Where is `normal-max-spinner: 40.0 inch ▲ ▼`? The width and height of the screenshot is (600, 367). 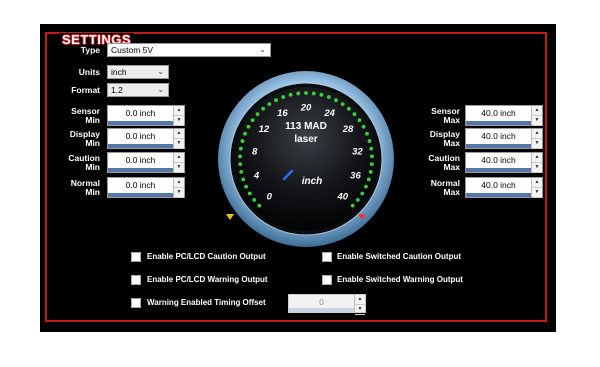 normal-max-spinner: 40.0 inch ▲ ▼ is located at coordinates (504, 187).